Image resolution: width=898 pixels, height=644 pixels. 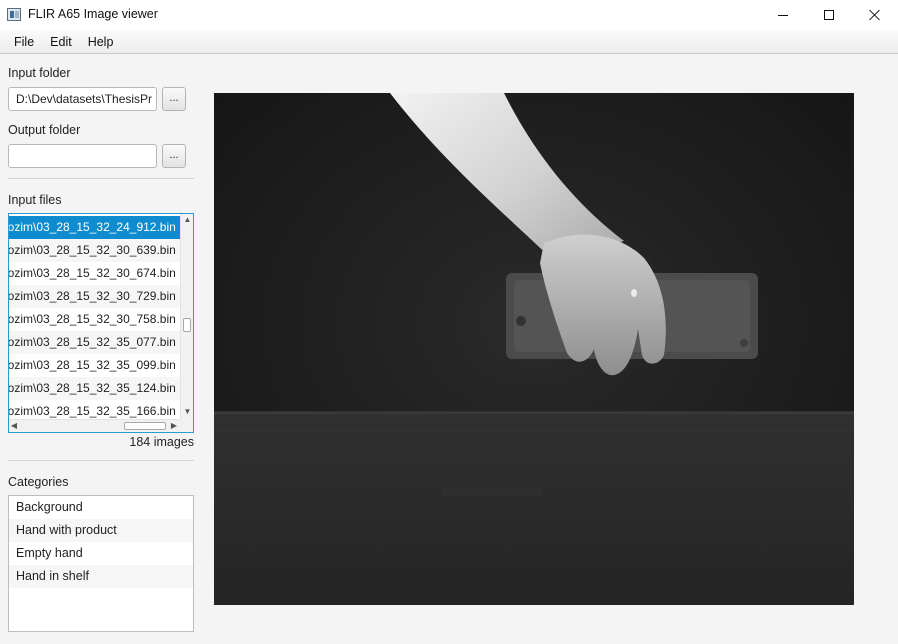 I want to click on category-item: Hand in shelf, so click(x=101, y=576).